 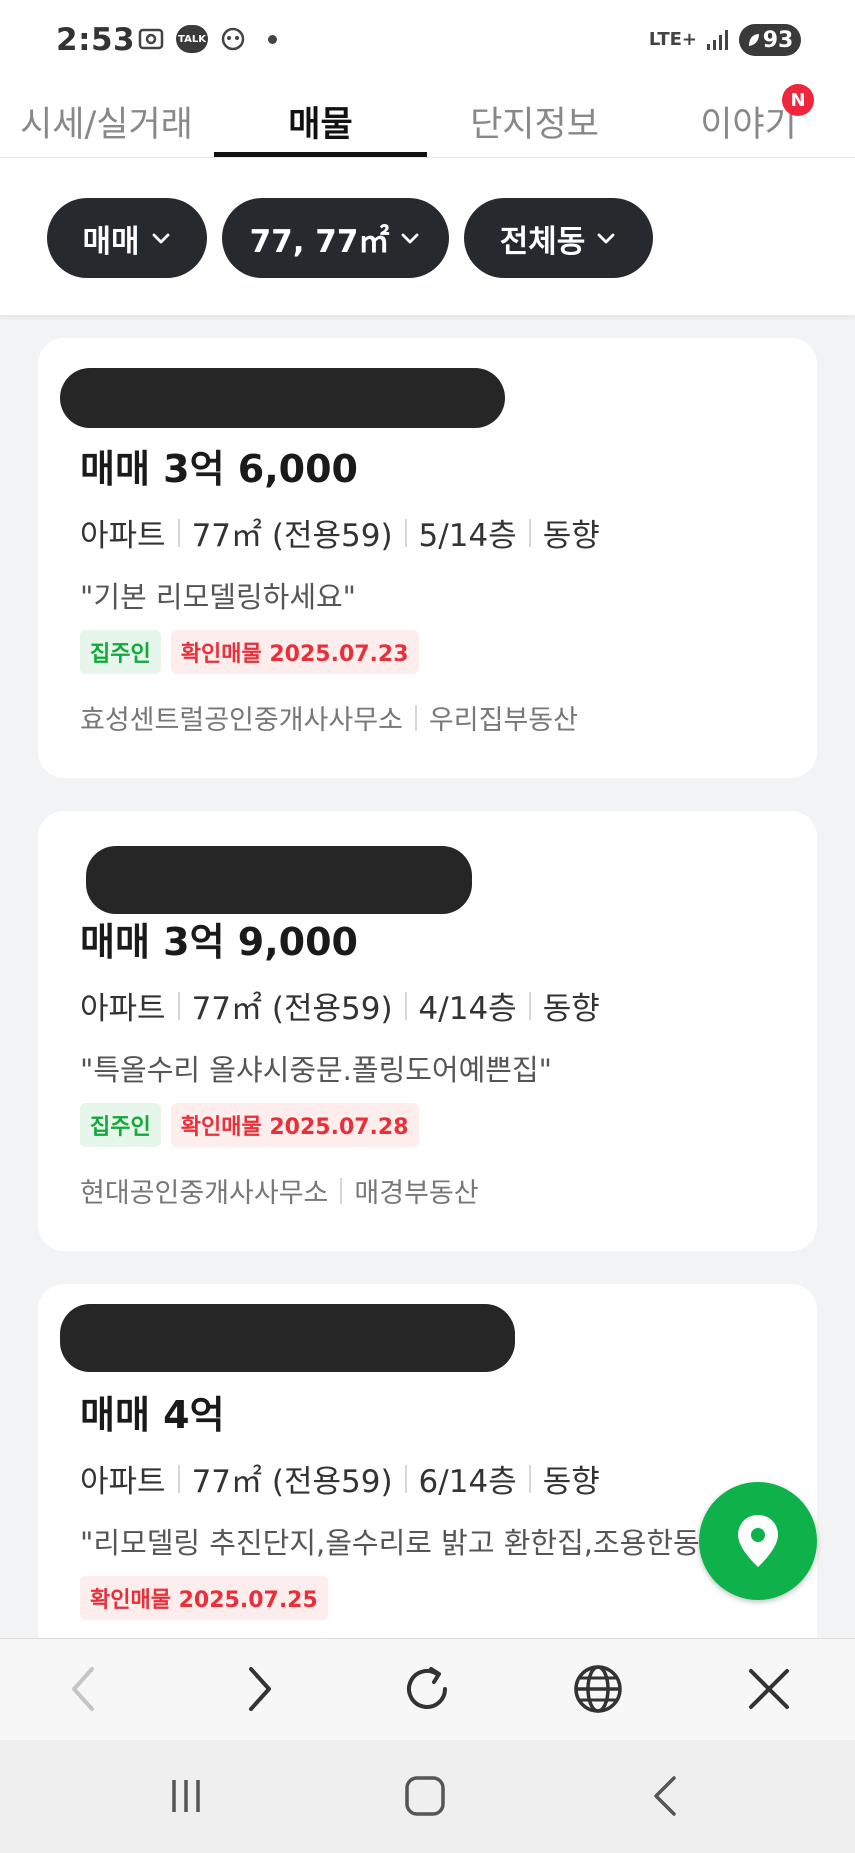 I want to click on home-icon, so click(x=425, y=1796).